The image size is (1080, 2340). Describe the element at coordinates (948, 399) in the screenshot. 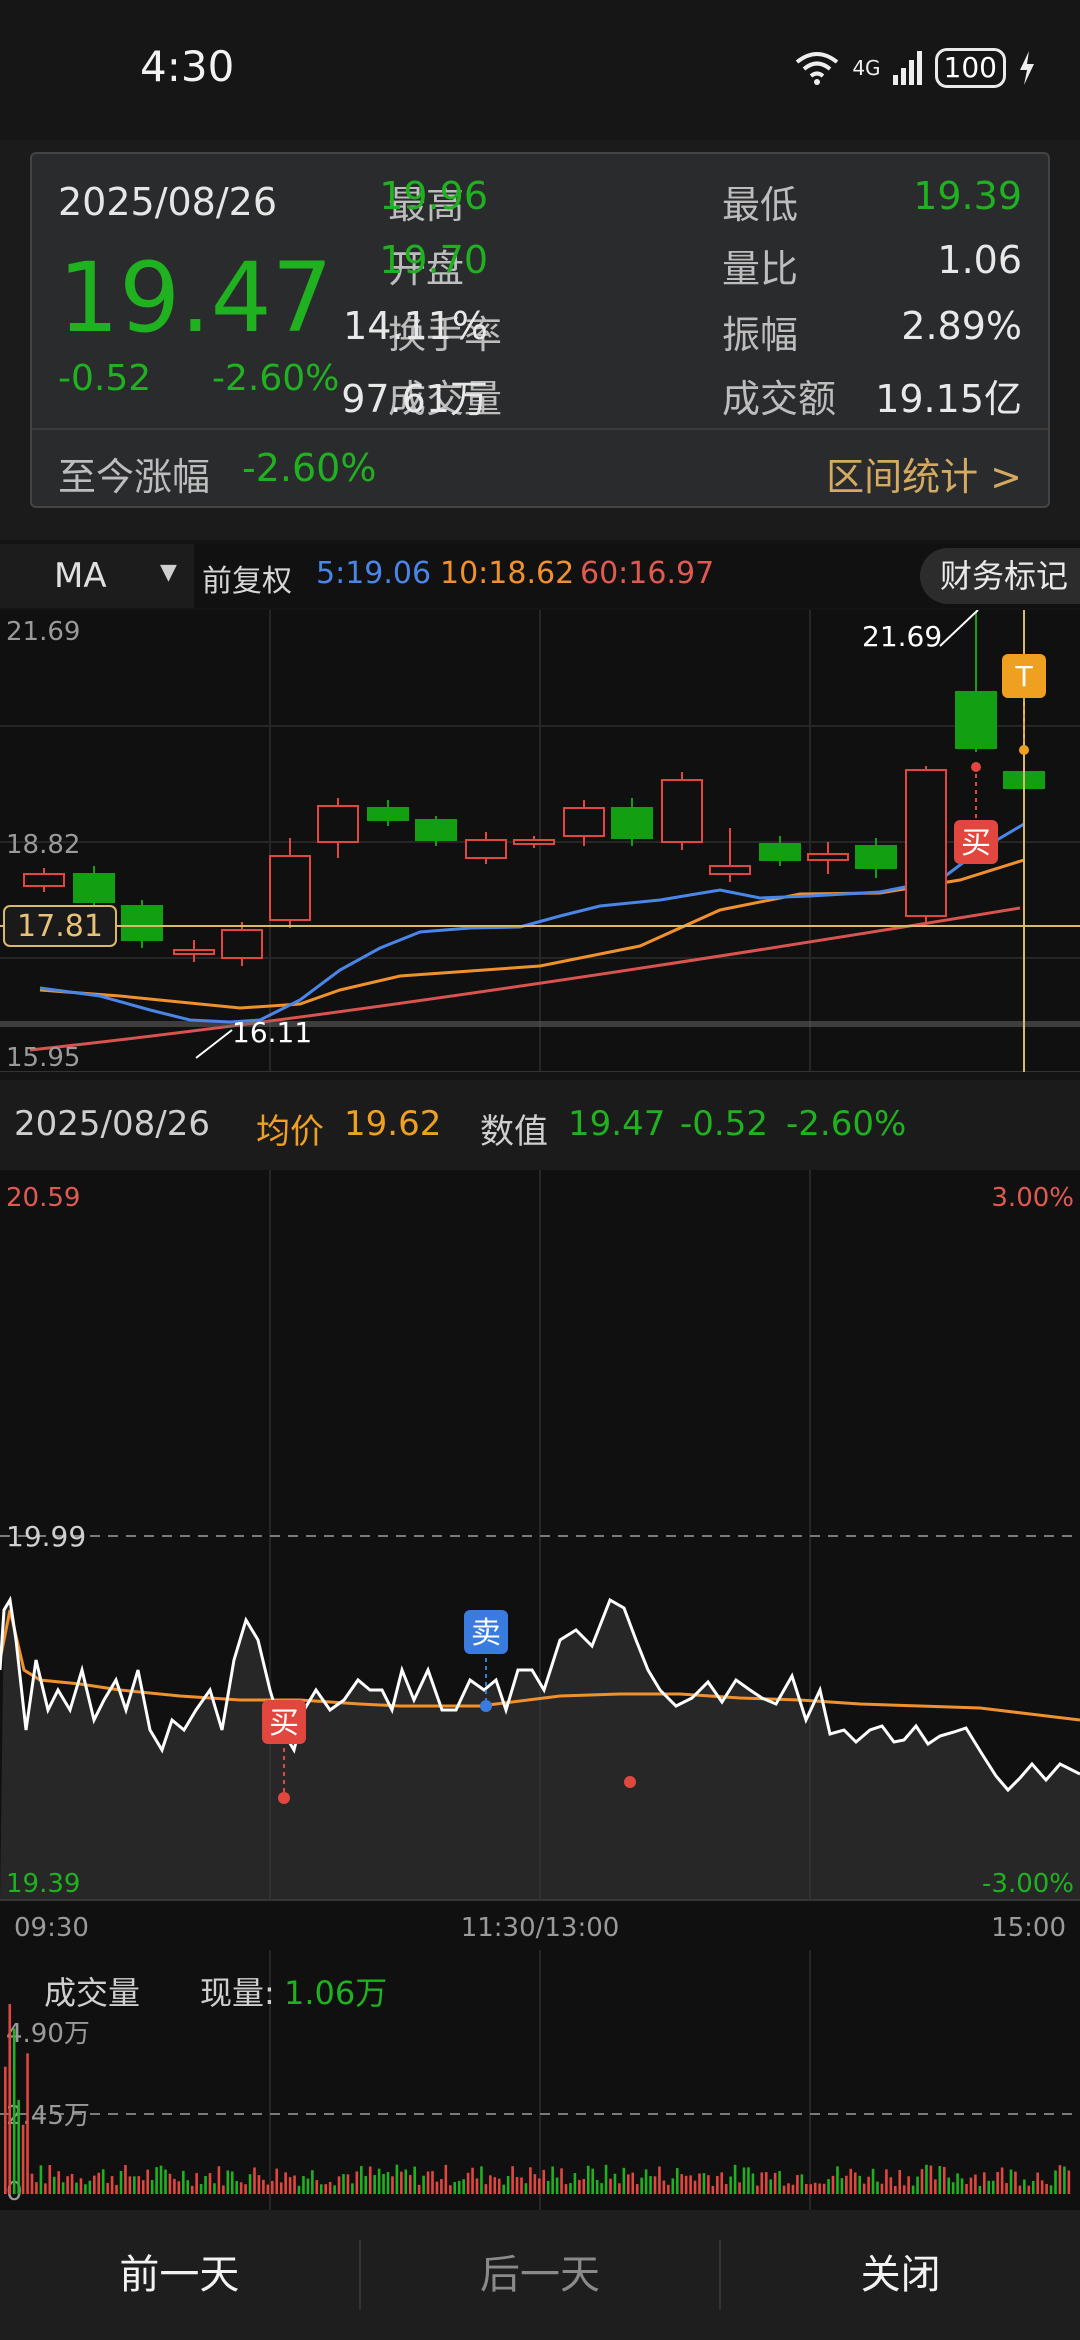

I see `amount-value: 19.15亿` at that location.